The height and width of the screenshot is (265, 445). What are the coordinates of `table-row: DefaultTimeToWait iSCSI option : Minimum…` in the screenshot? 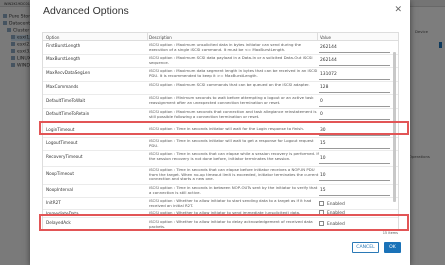 It's located at (220, 102).